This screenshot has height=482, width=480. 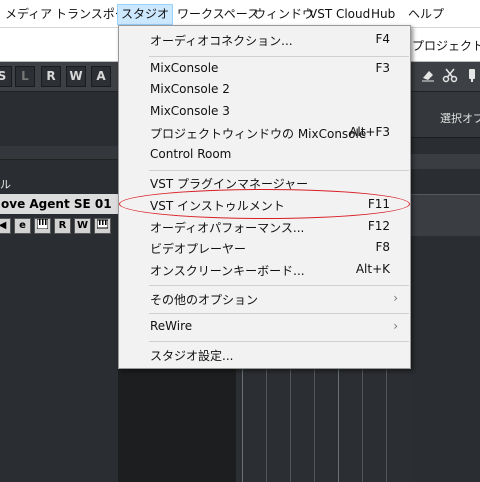 What do you see at coordinates (5, 226) in the screenshot?
I see `speaker-icon: ◀` at bounding box center [5, 226].